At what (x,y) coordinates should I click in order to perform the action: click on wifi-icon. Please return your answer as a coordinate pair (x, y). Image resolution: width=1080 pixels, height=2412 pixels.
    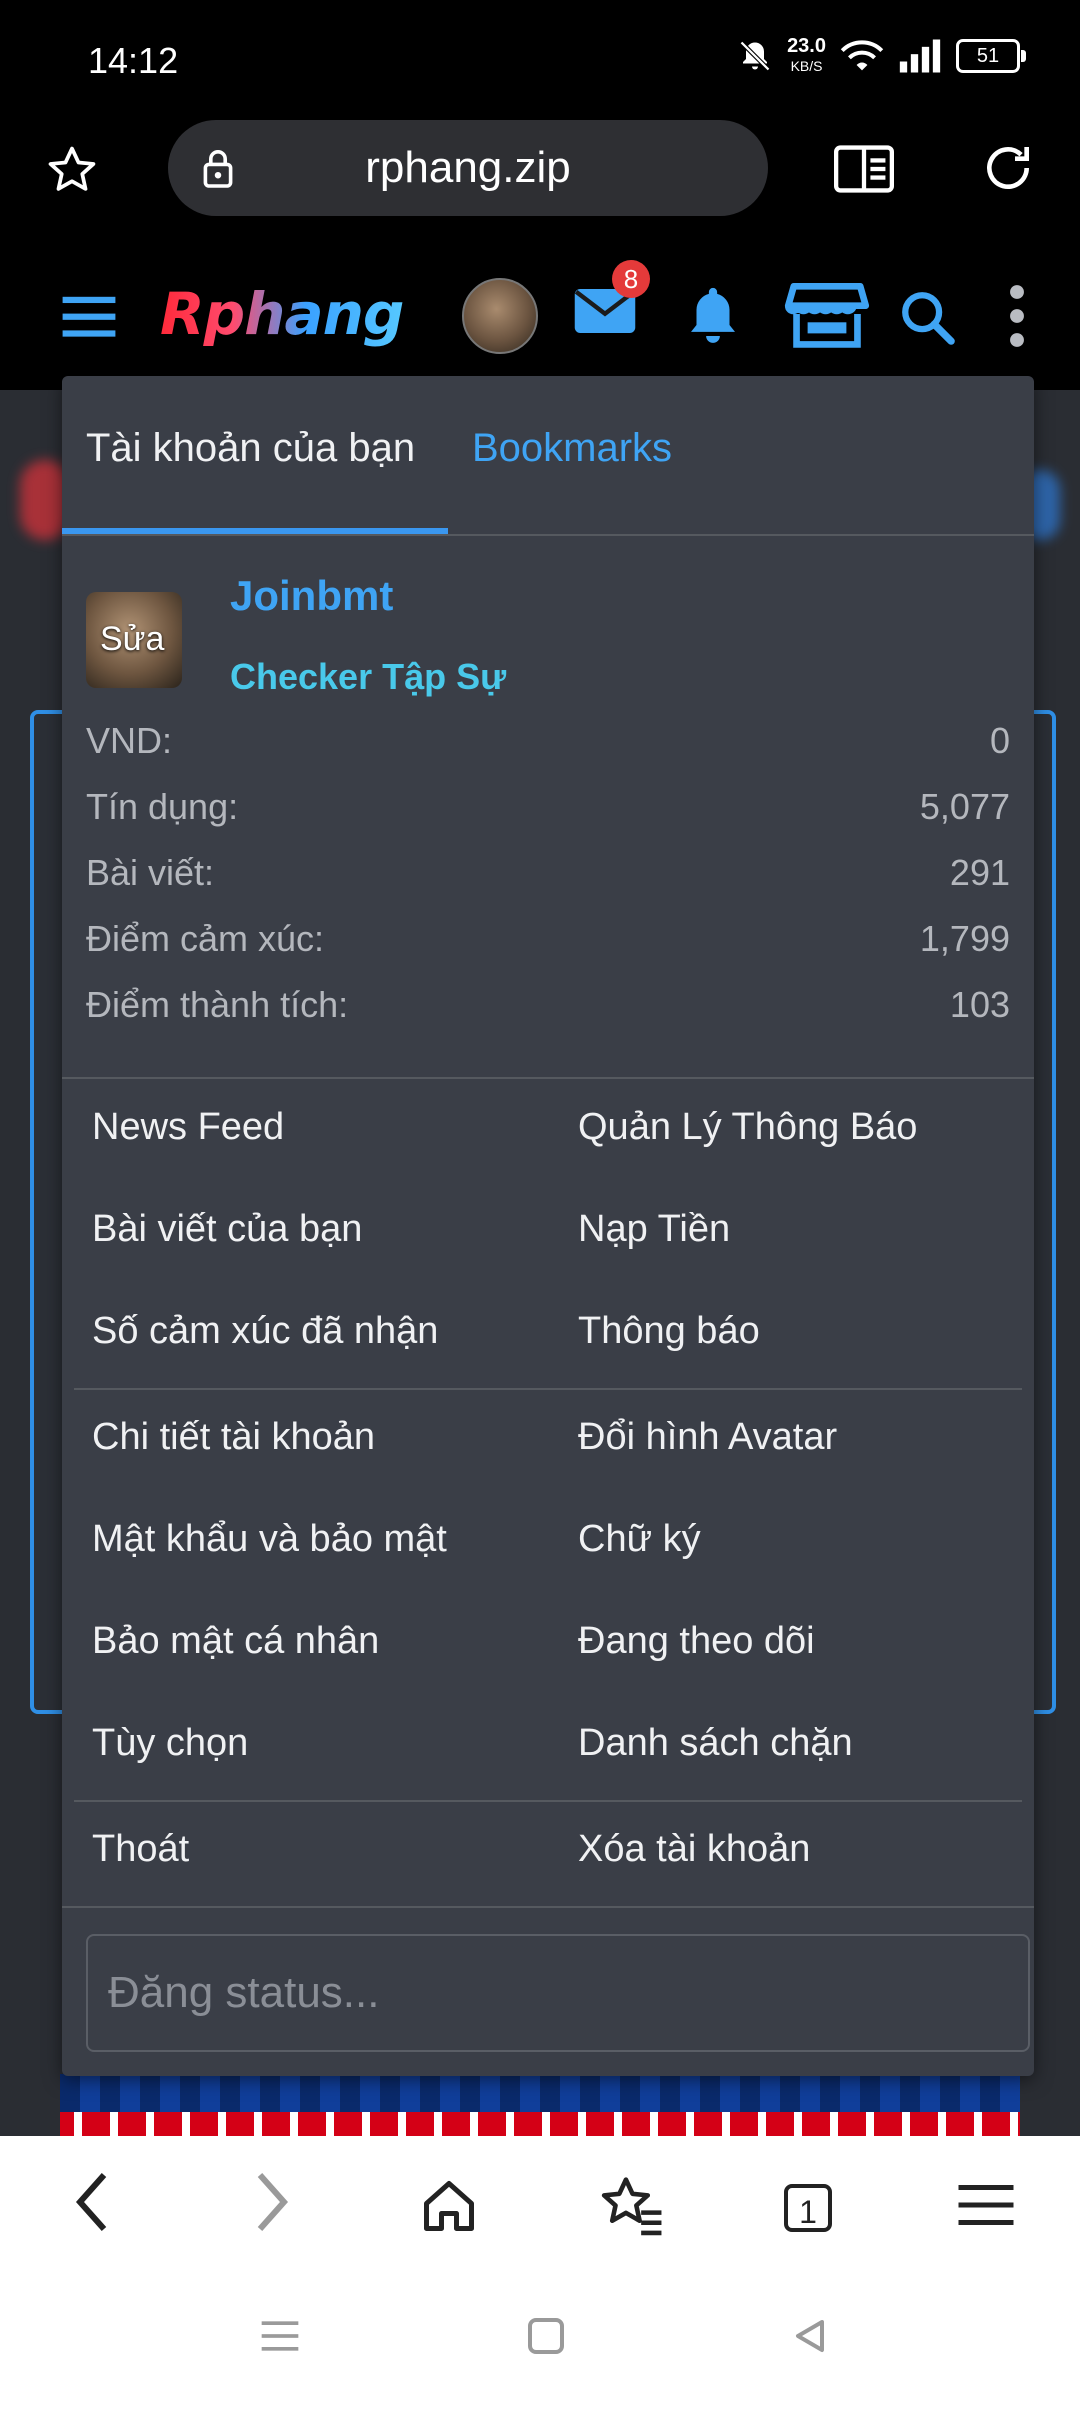
    Looking at the image, I should click on (862, 55).